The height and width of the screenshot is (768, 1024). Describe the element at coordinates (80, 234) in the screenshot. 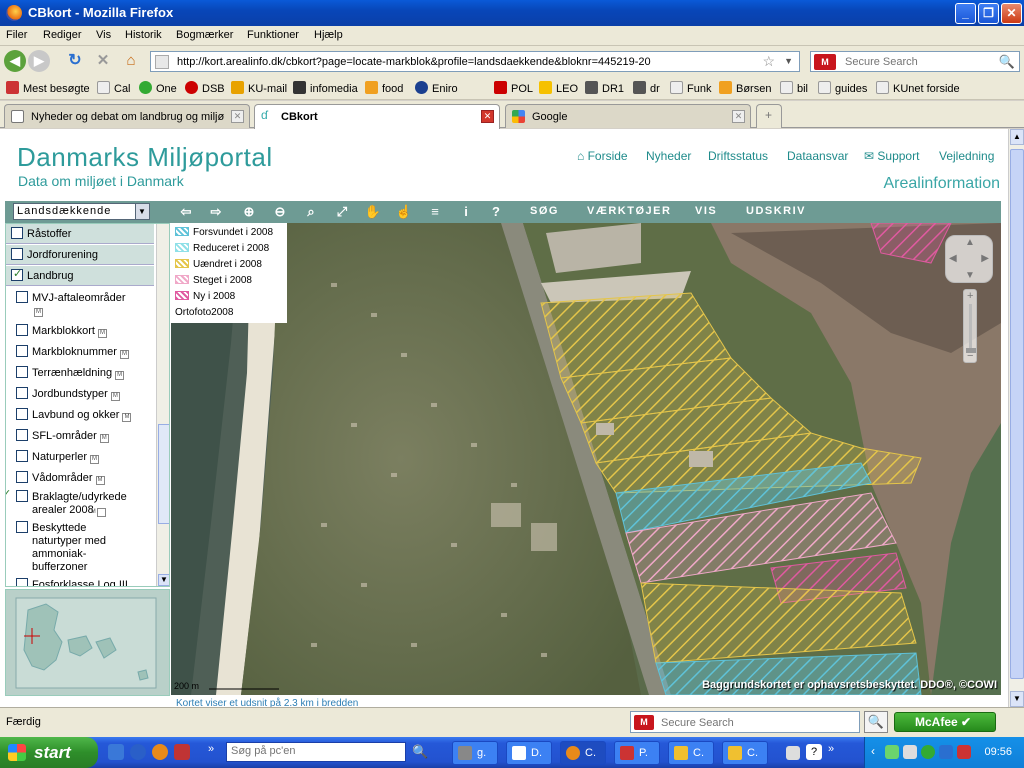

I see `layer-group-rastoffer: Råstoffer` at that location.